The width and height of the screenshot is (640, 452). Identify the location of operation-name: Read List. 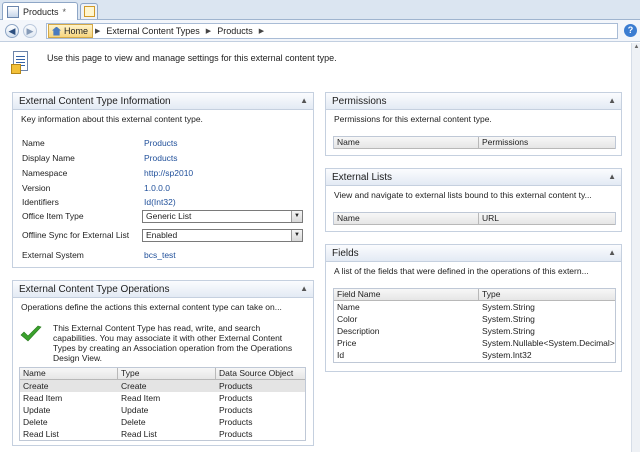
(41, 434).